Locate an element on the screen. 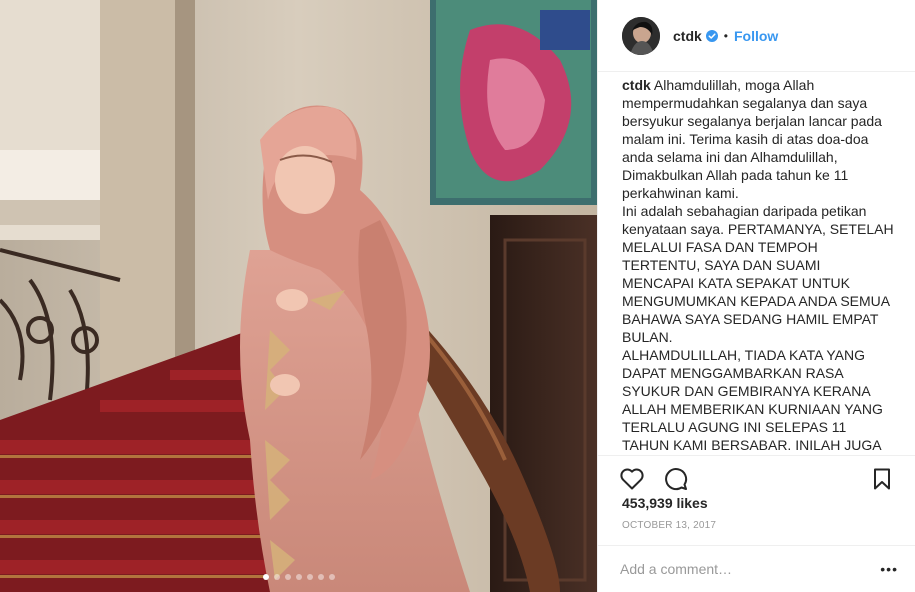 The height and width of the screenshot is (592, 915). avatar-image is located at coordinates (641, 35).